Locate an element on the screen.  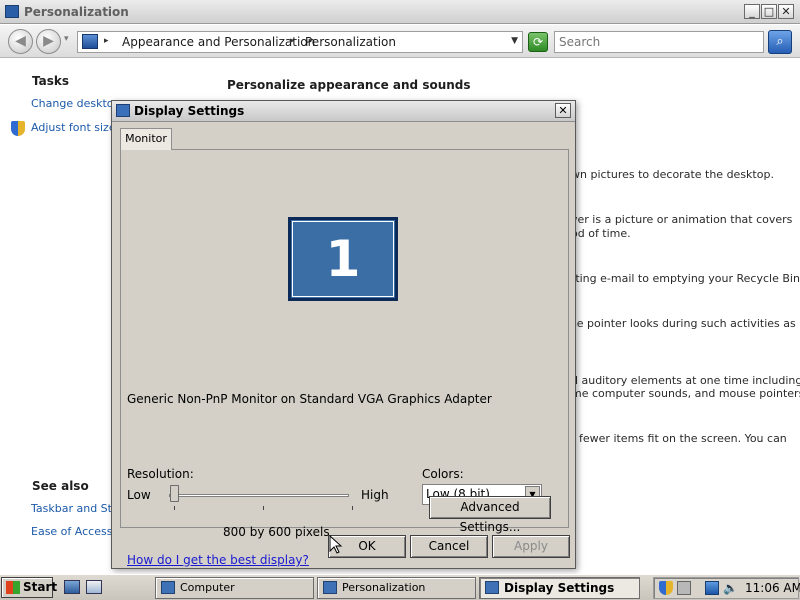
ease-of-access-link: Ease of Access is located at coordinates (71, 531).